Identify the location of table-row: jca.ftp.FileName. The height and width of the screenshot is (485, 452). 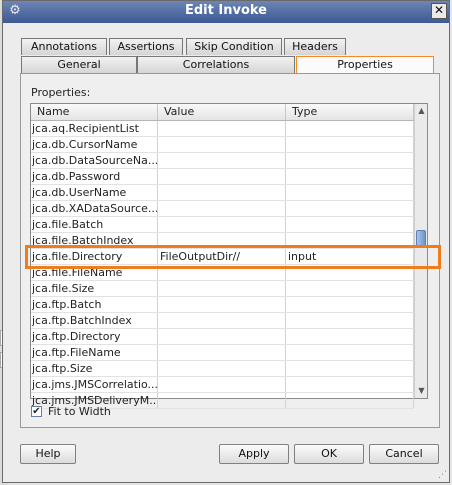
(222, 353).